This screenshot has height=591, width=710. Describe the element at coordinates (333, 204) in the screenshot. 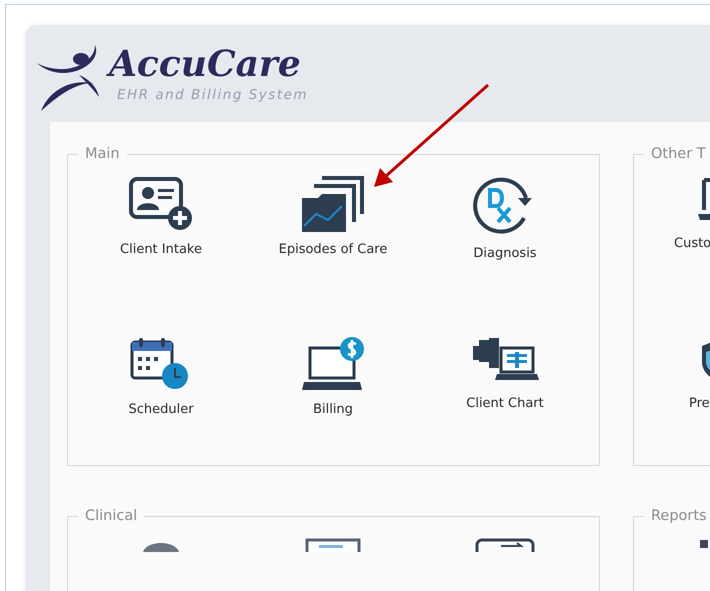

I see `stacked-folders-icon` at that location.